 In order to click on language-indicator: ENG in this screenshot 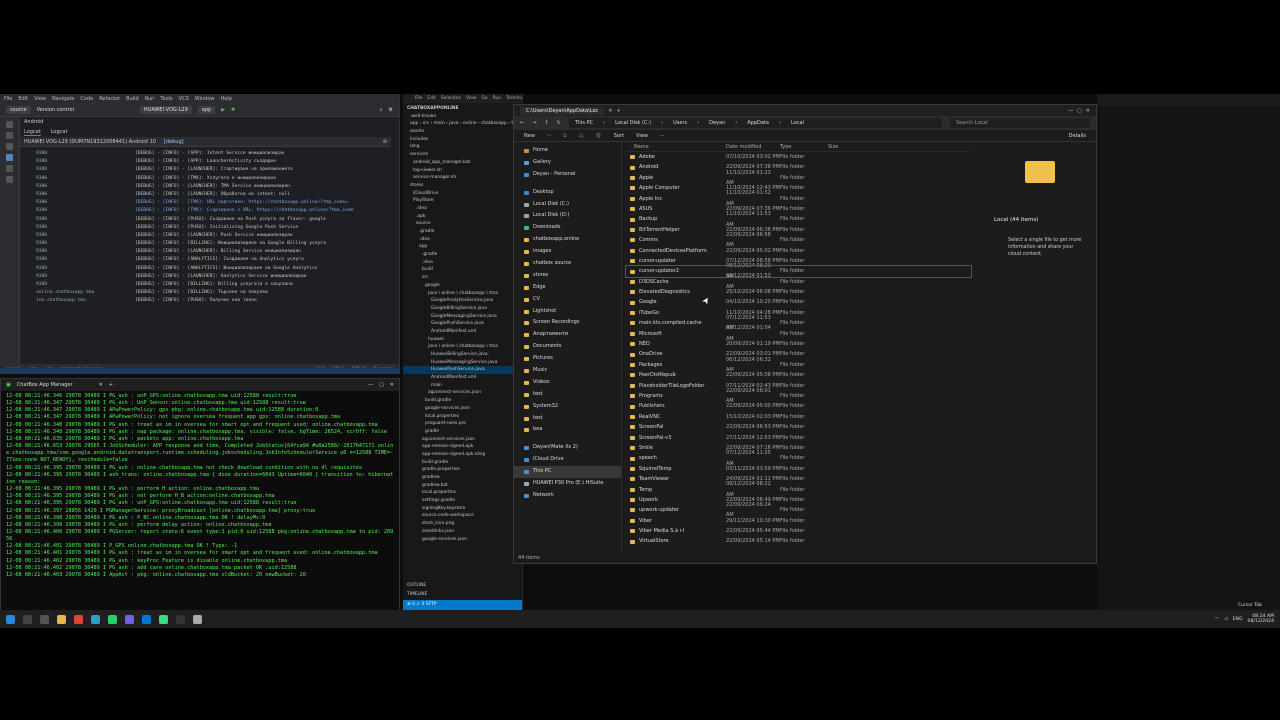, I will do `click(1238, 619)`.